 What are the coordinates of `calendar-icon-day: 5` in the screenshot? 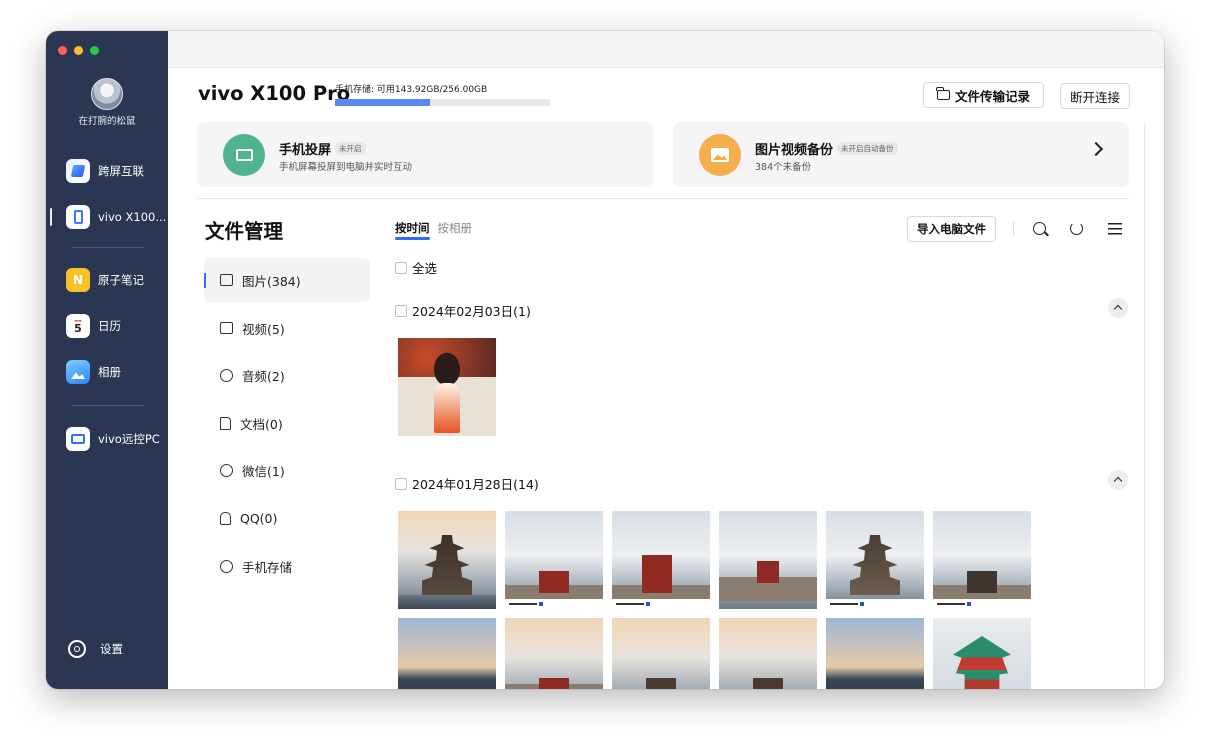 It's located at (78, 328).